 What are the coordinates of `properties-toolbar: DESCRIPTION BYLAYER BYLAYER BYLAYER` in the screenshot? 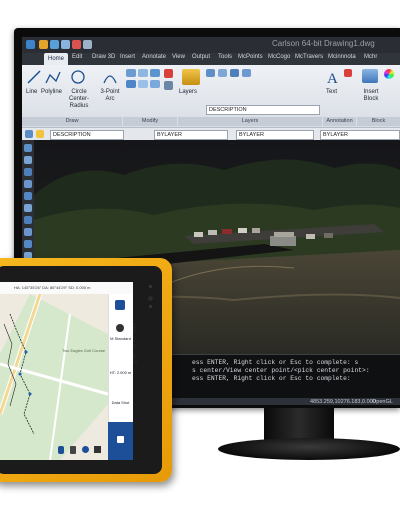 It's located at (211, 133).